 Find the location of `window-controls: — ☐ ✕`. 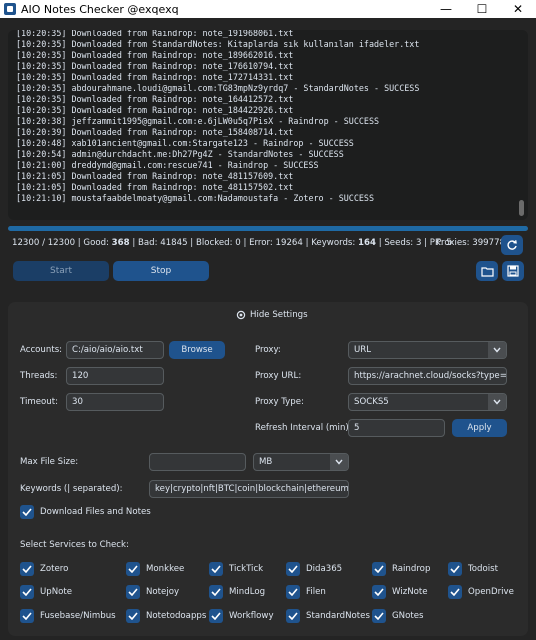

window-controls: — ☐ ✕ is located at coordinates (482, 9).